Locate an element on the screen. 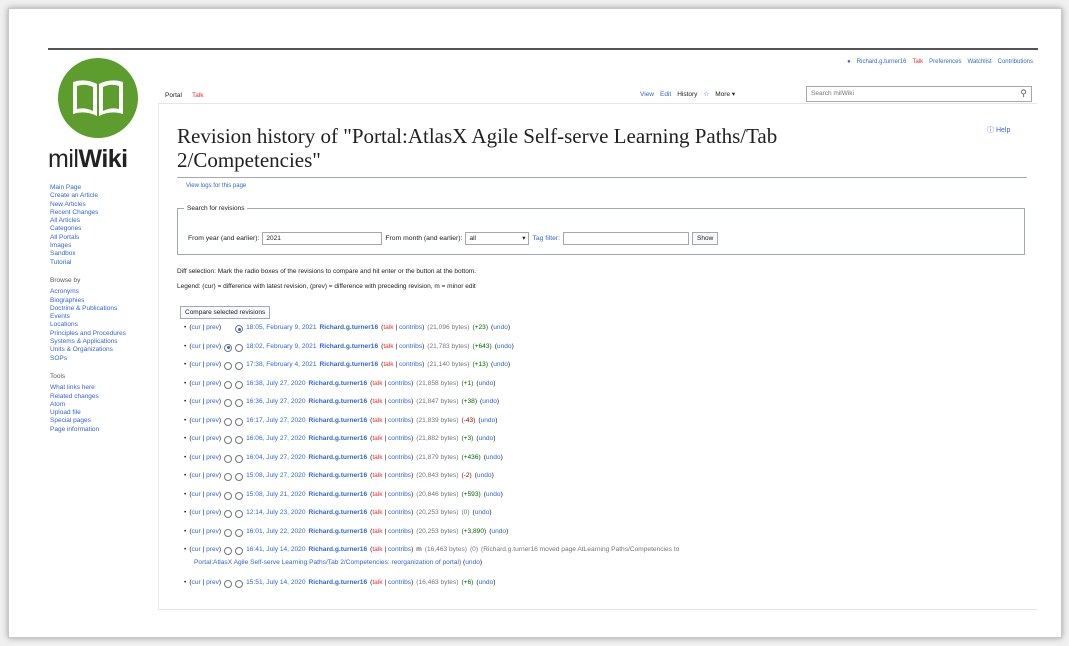  sidebar-nav-item: Tutorial is located at coordinates (103, 263).